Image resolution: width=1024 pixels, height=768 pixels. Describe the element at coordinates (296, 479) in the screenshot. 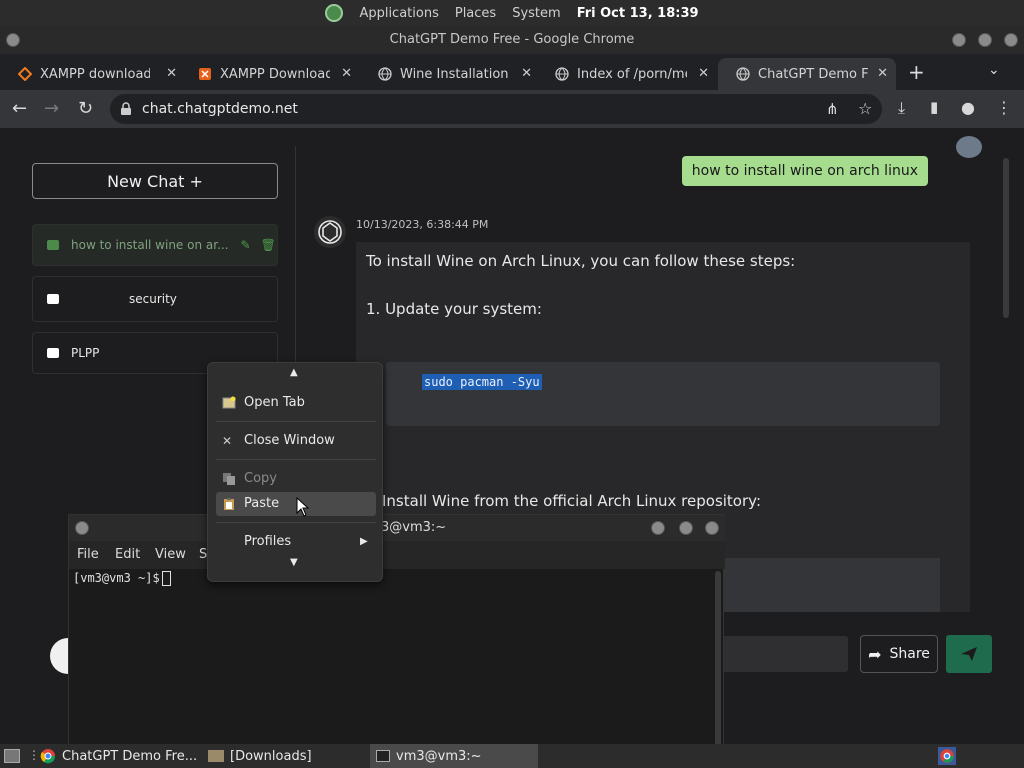

I see `menu-item-copy: Copy` at that location.